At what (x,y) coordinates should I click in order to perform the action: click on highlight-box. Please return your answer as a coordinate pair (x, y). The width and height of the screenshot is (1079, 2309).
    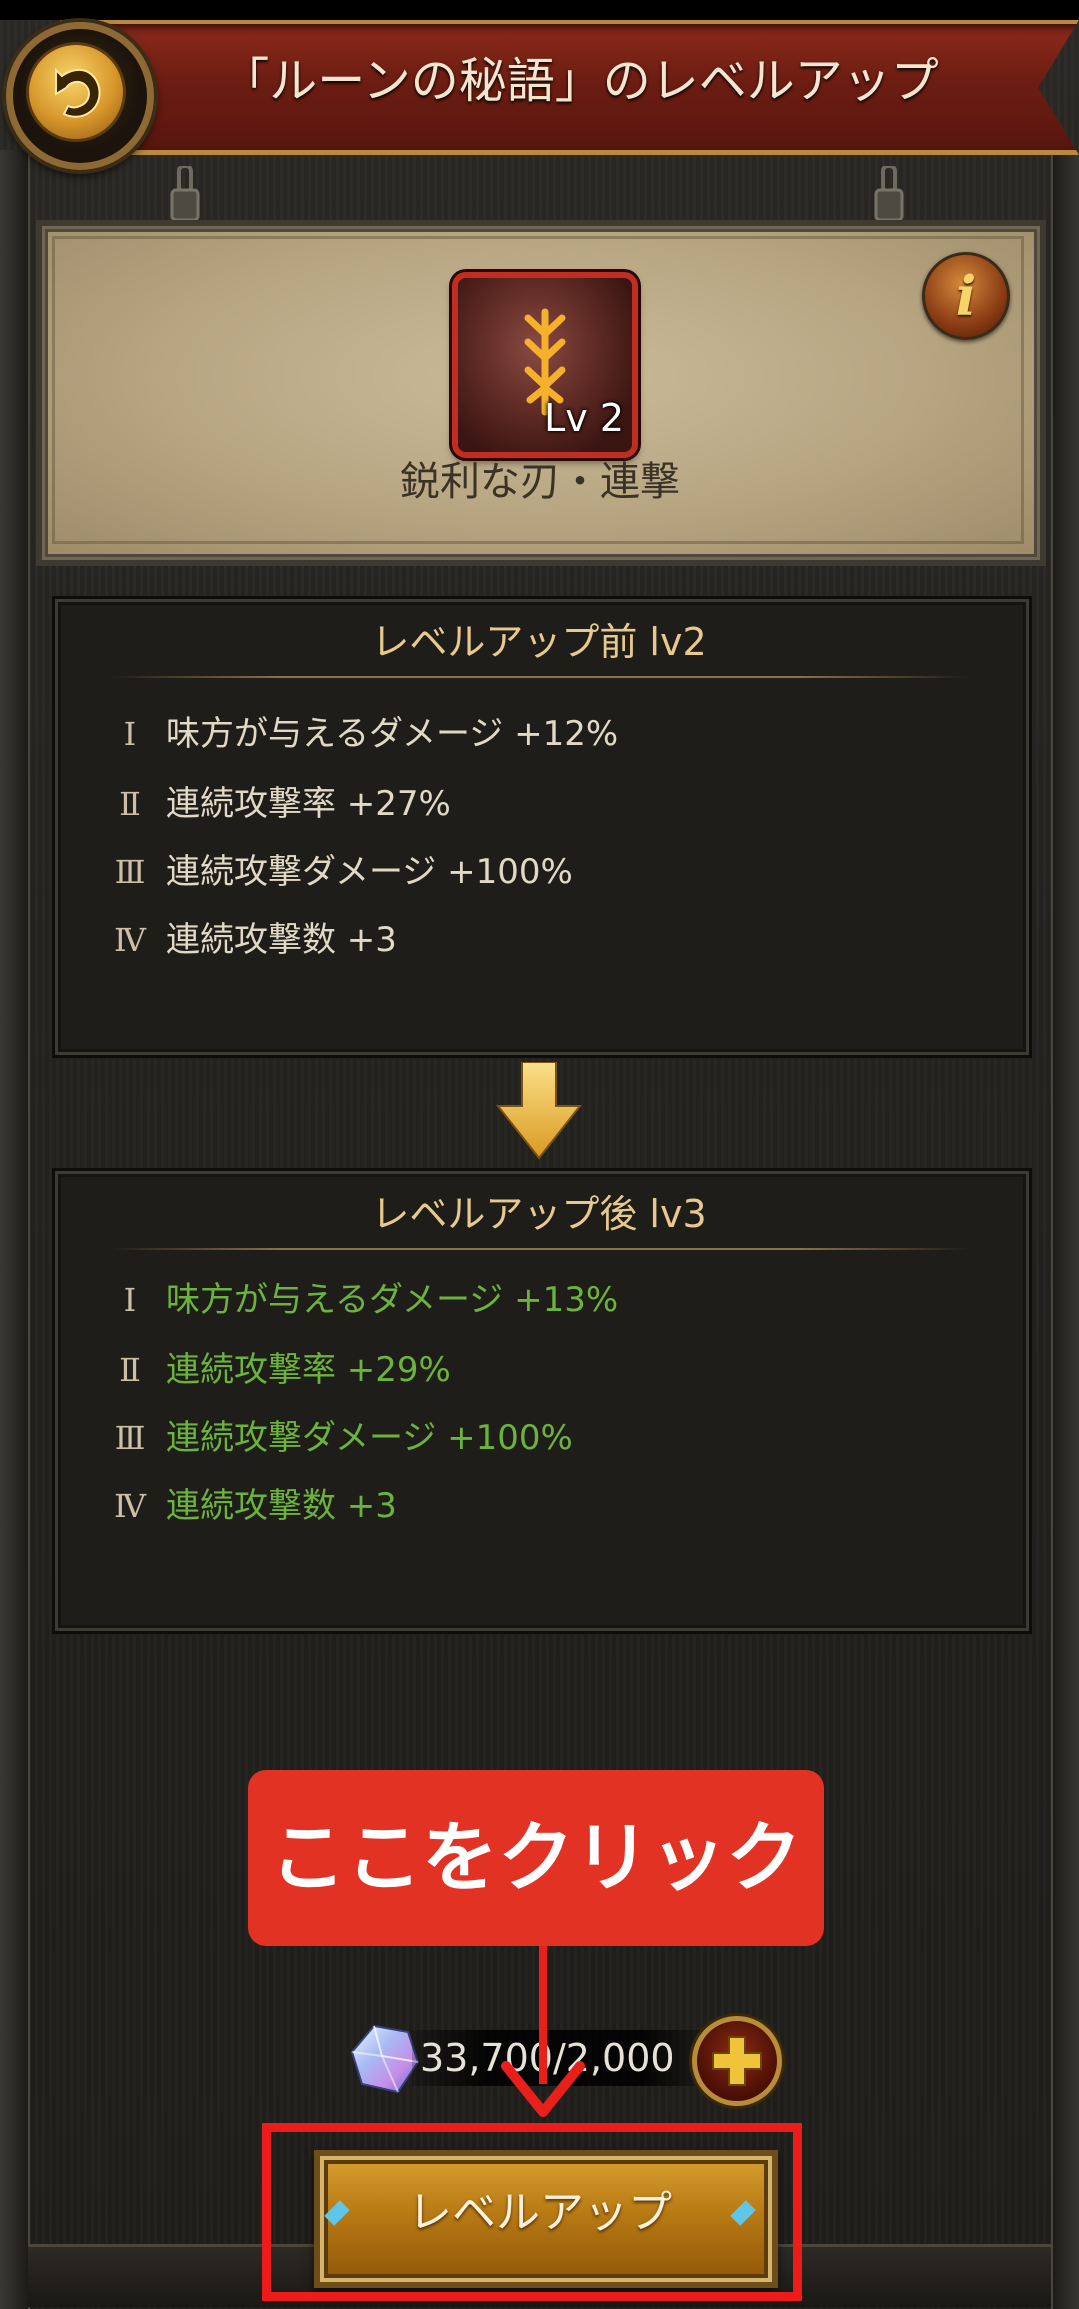
    Looking at the image, I should click on (532, 2212).